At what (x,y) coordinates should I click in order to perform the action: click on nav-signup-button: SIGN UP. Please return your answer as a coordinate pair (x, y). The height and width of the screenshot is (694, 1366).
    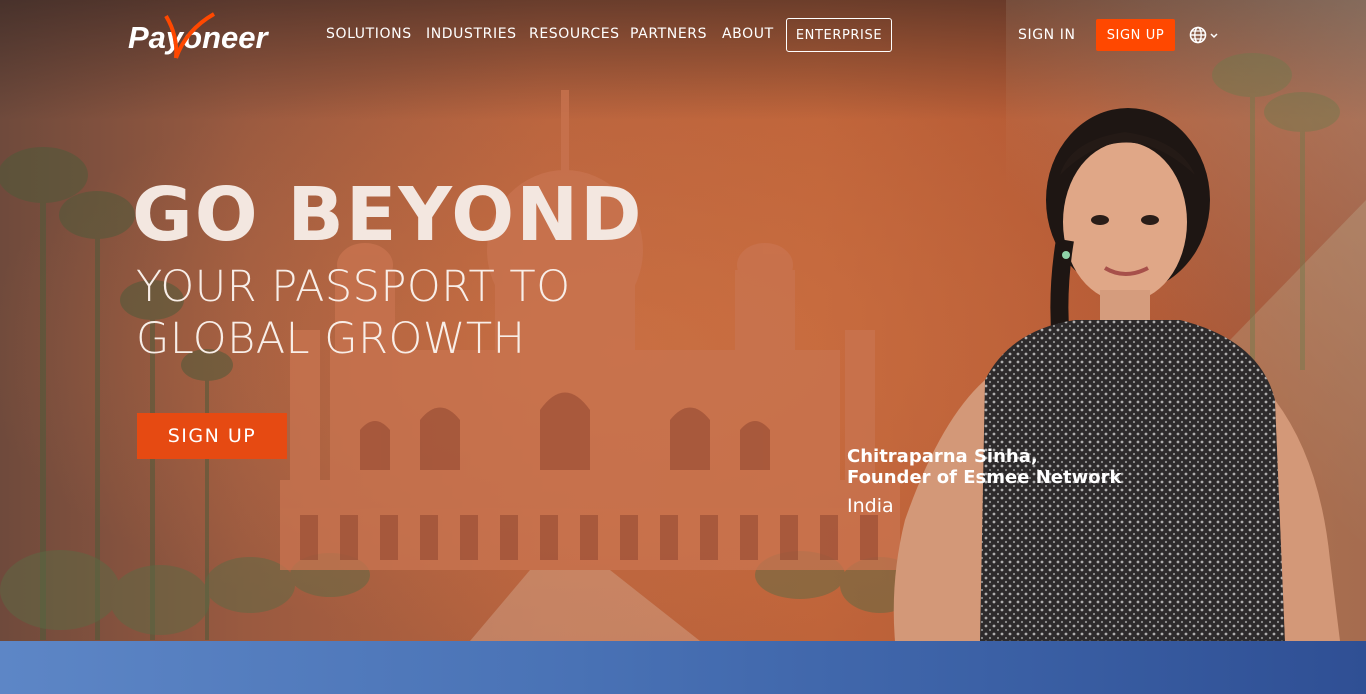
    Looking at the image, I should click on (1135, 35).